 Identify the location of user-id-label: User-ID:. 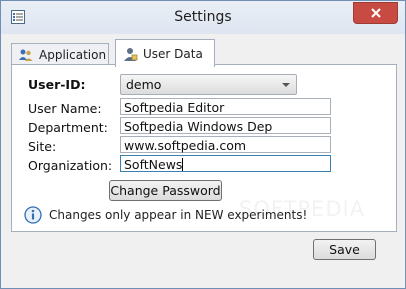
(57, 84).